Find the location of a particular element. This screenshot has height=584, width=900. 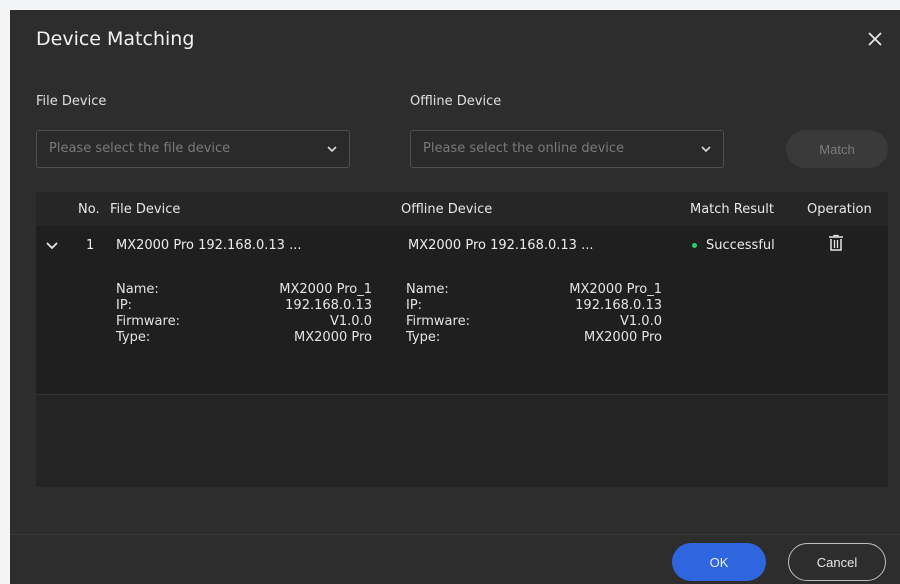

header-offline-device: Offline Device is located at coordinates (447, 209).